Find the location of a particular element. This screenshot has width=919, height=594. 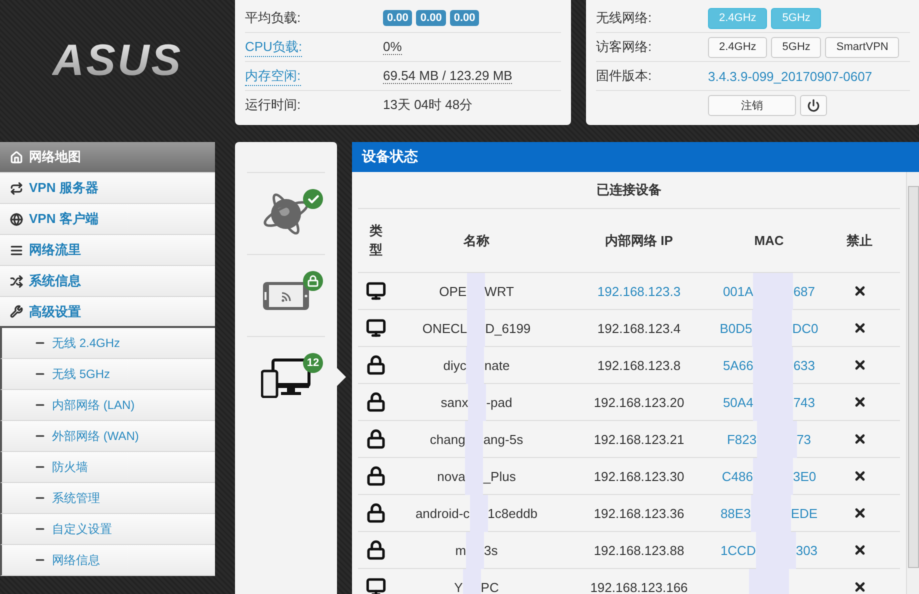

name-text: Y is located at coordinates (458, 587).